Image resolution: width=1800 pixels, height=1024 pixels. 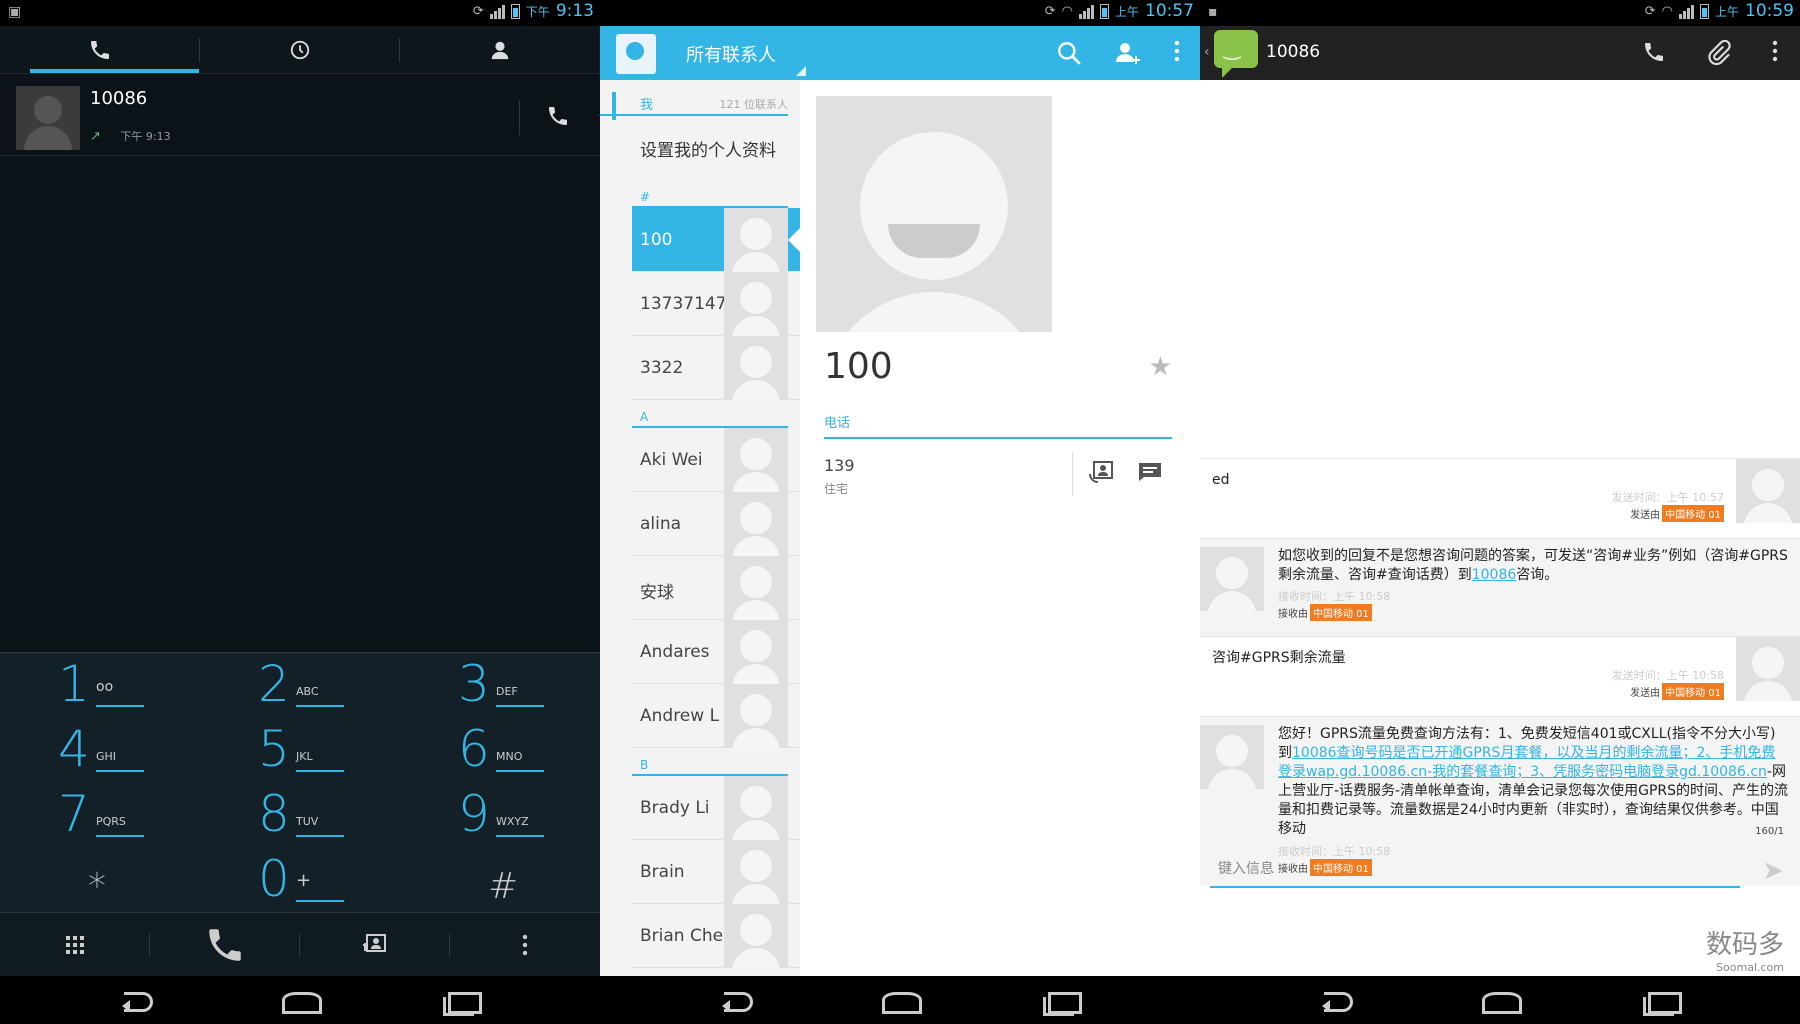 I want to click on tab-contacts, so click(x=500, y=49).